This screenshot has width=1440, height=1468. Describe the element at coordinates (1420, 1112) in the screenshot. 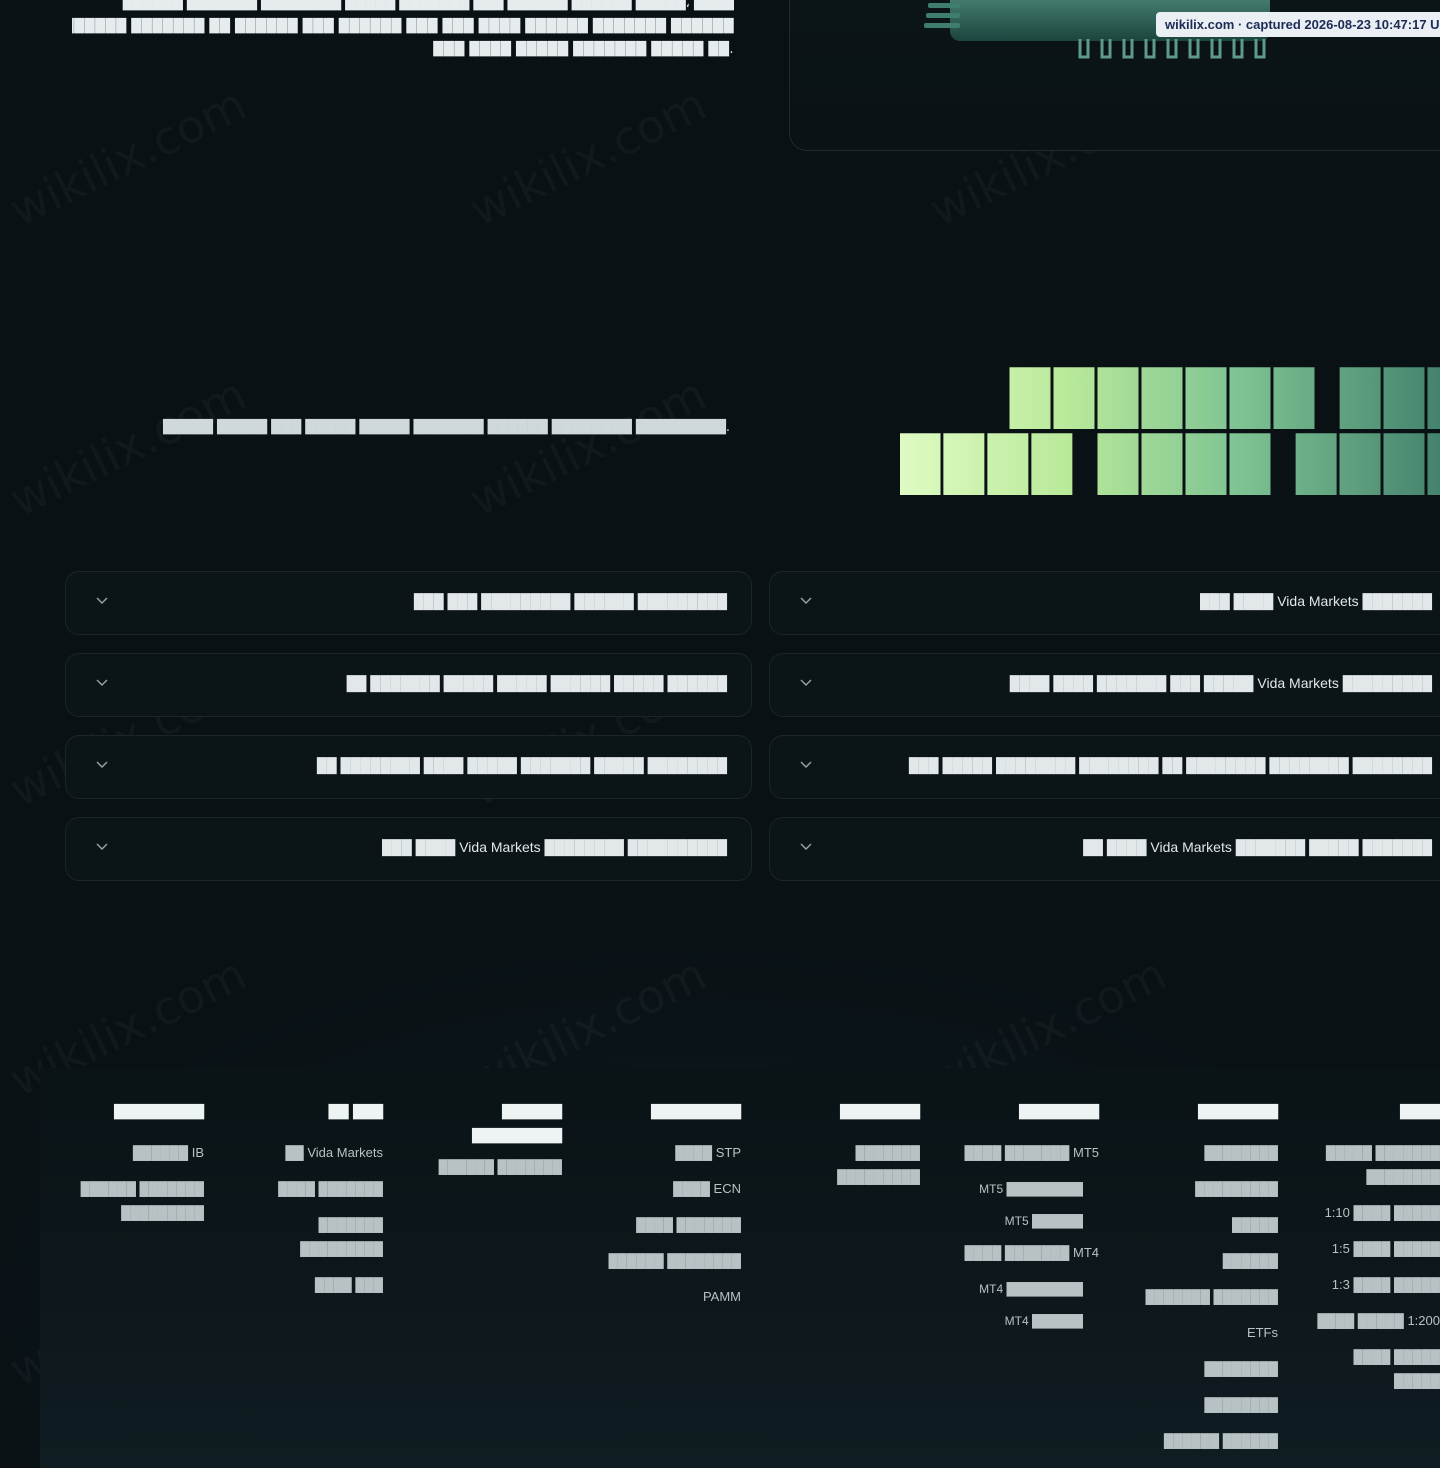

I see `footer-column-heading: ████` at that location.